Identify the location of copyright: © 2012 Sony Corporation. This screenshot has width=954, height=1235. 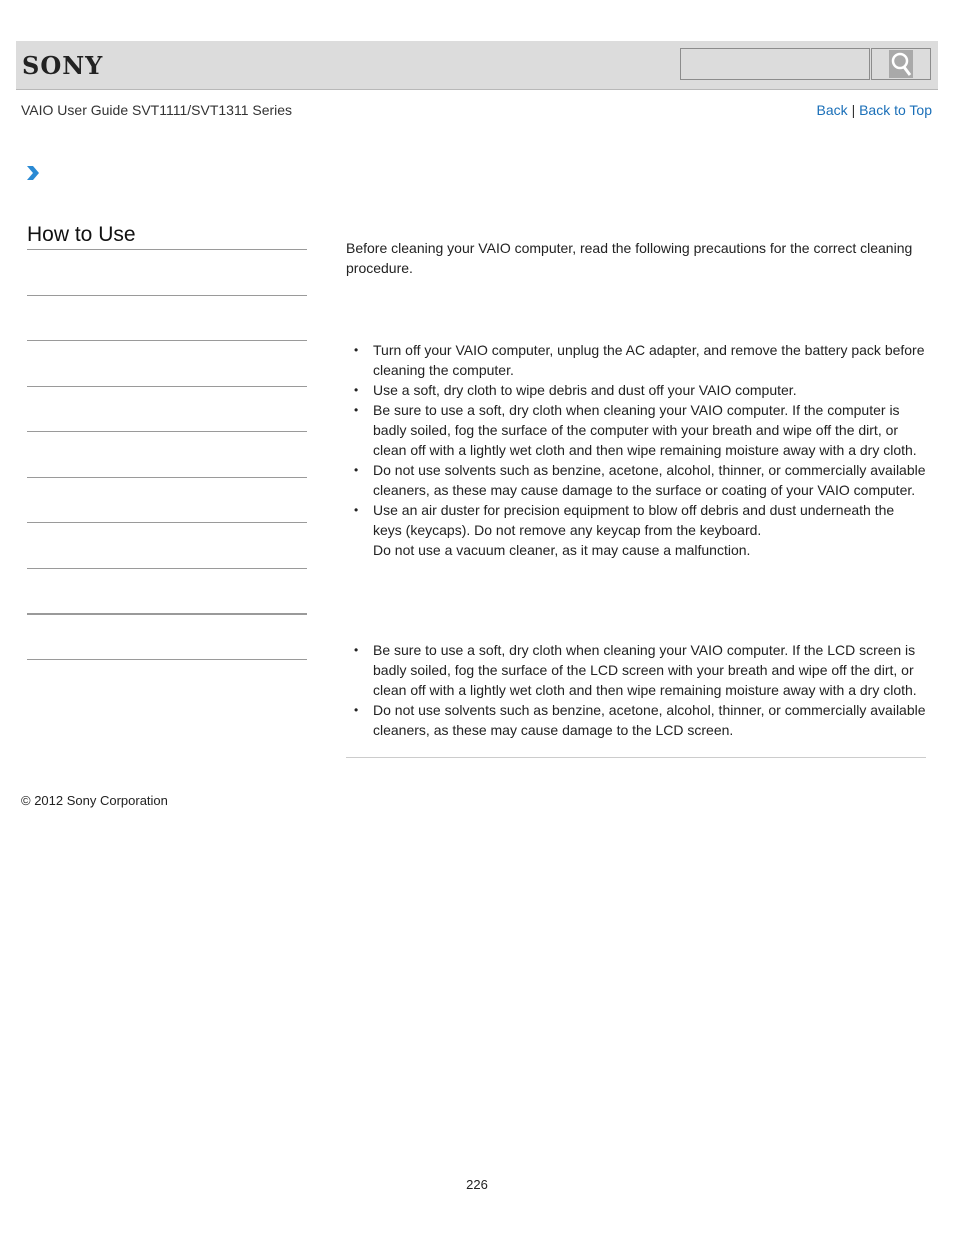
(94, 800).